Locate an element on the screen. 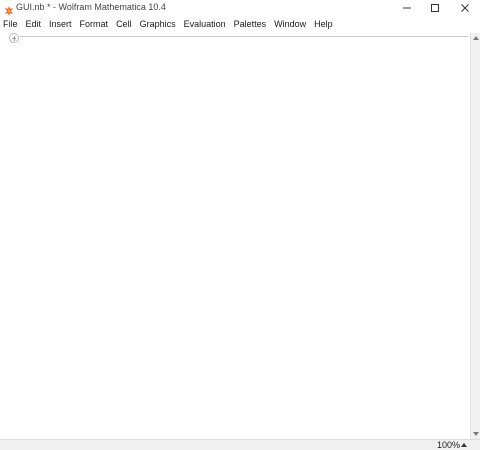 The width and height of the screenshot is (480, 450). window-title: GUI.nb * - Wolfram Mathematica 10.4 is located at coordinates (91, 7).